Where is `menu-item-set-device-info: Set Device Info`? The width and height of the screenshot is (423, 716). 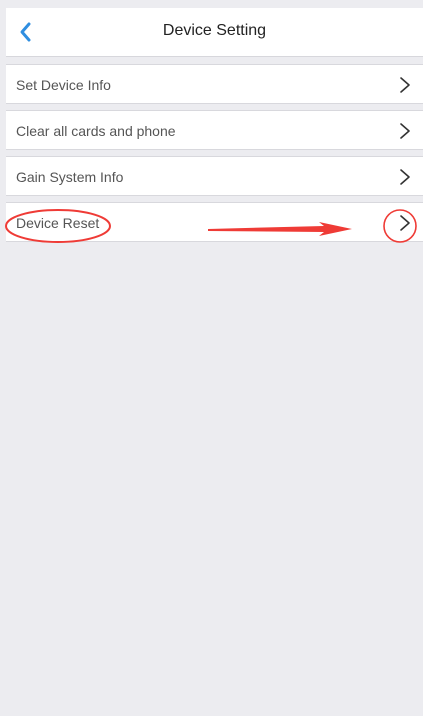 menu-item-set-device-info: Set Device Info is located at coordinates (214, 84).